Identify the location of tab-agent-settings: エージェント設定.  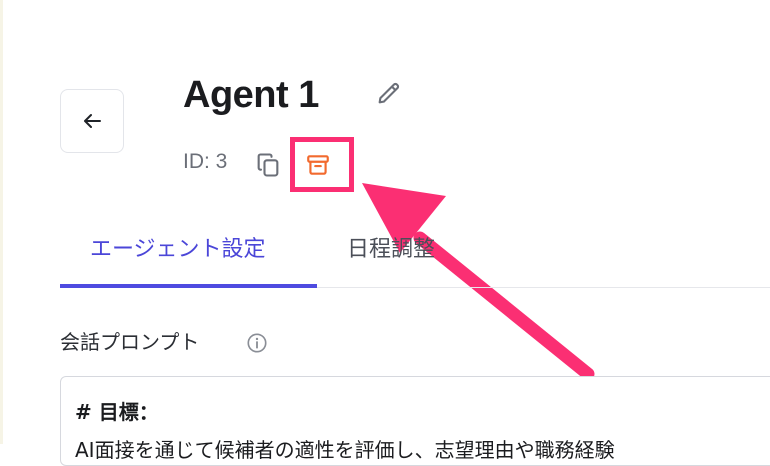
(178, 250).